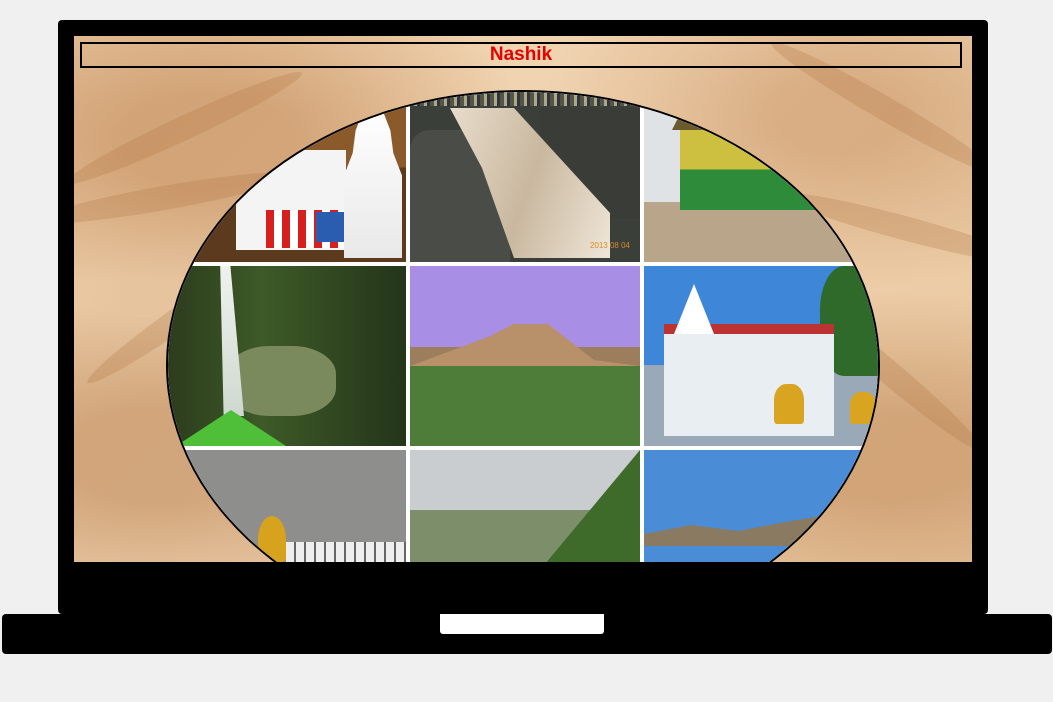 This screenshot has height=702, width=1053. Describe the element at coordinates (525, 177) in the screenshot. I see `photo-waterfall: 2013 08 04` at that location.